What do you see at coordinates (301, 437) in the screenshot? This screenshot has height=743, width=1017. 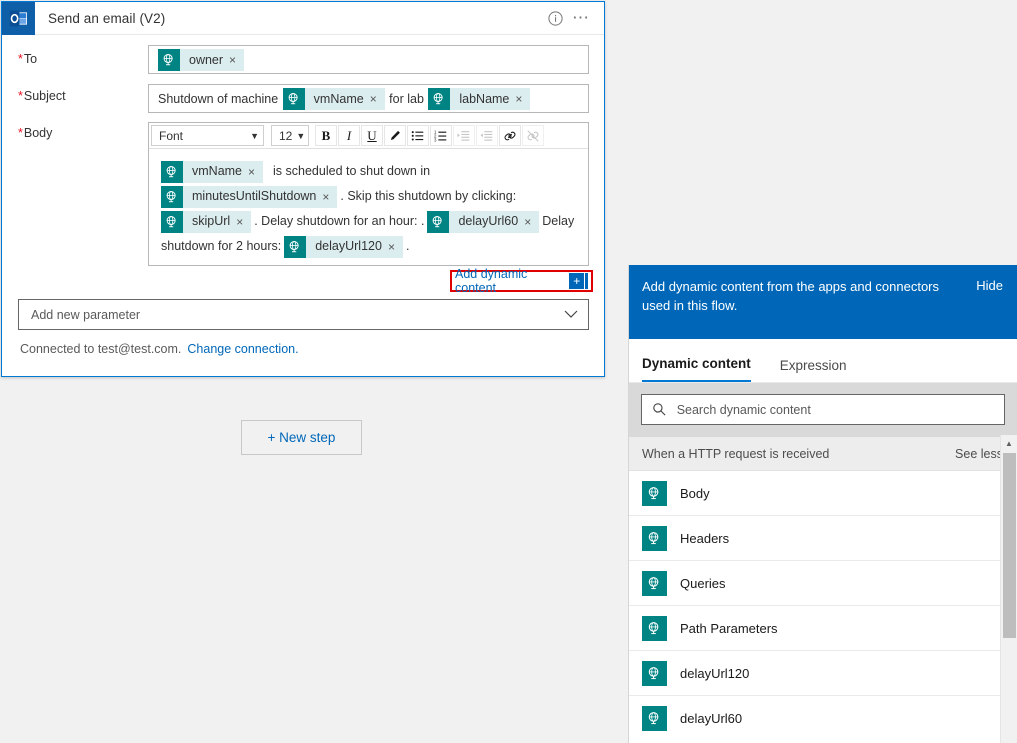 I see `new-step-button: + New step` at bounding box center [301, 437].